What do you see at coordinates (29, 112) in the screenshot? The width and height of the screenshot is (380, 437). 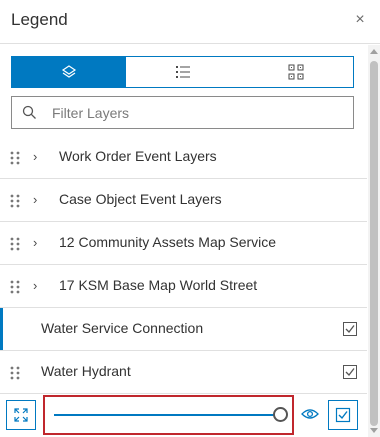 I see `search-icon` at bounding box center [29, 112].